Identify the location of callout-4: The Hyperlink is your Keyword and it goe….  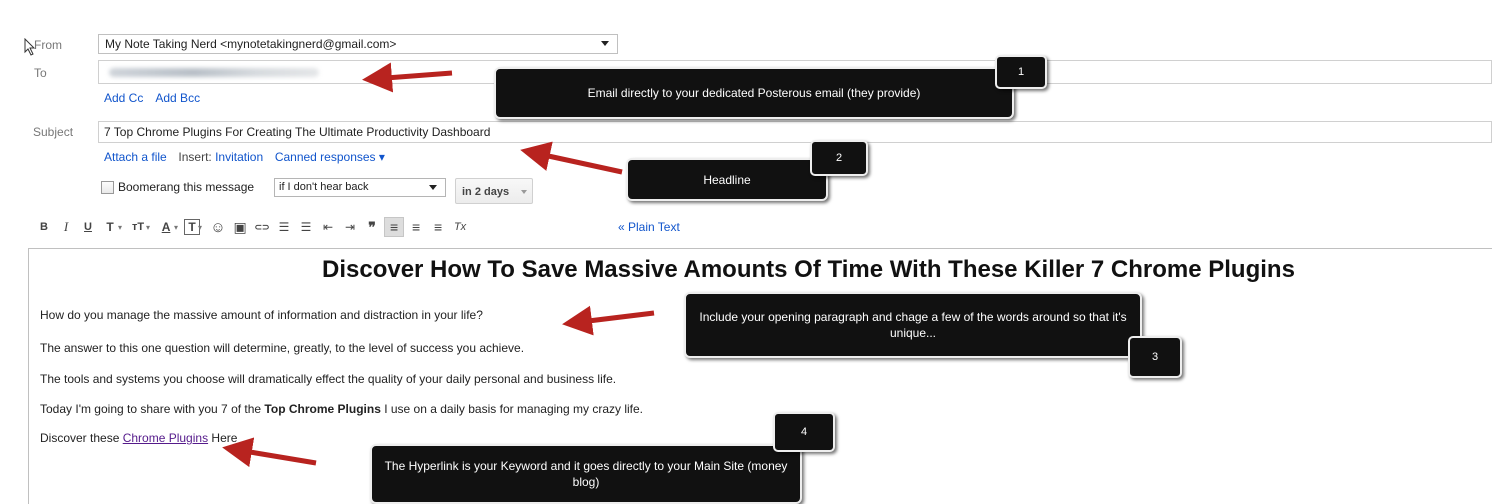
(586, 474).